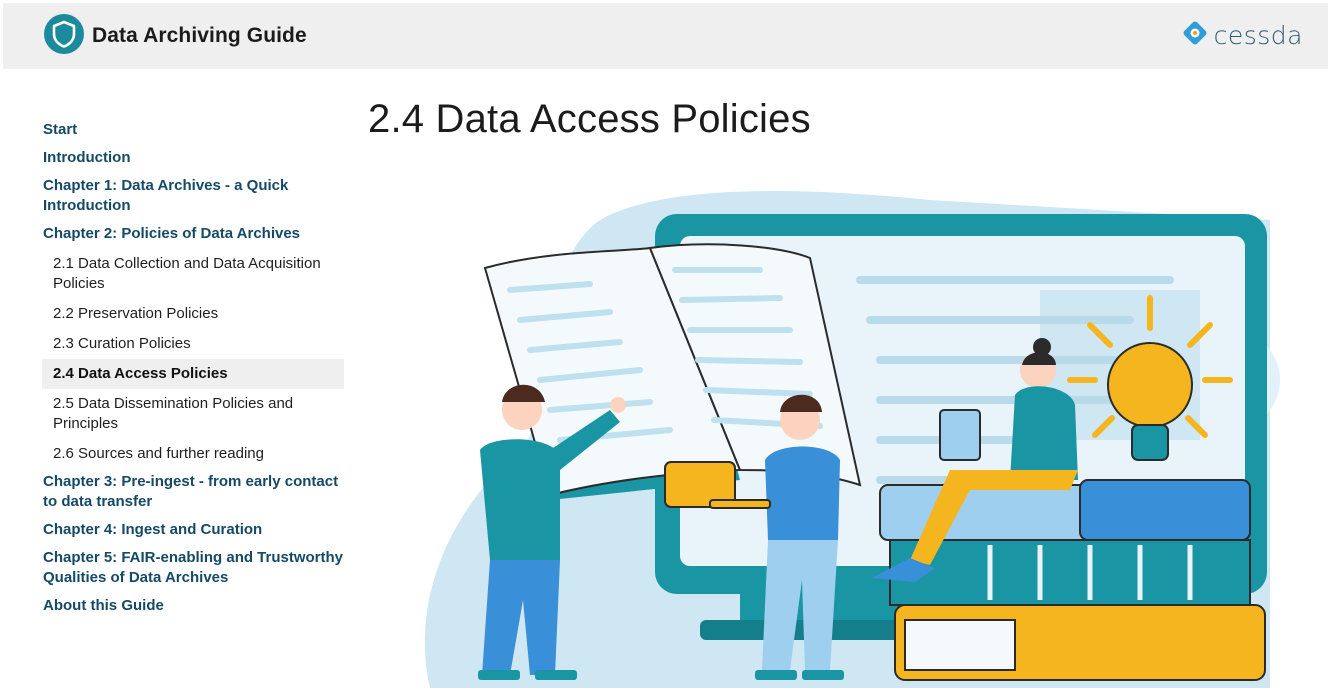  I want to click on nav-chapter-2: Chapter 2: Policies of Data Archives, so click(193, 235).